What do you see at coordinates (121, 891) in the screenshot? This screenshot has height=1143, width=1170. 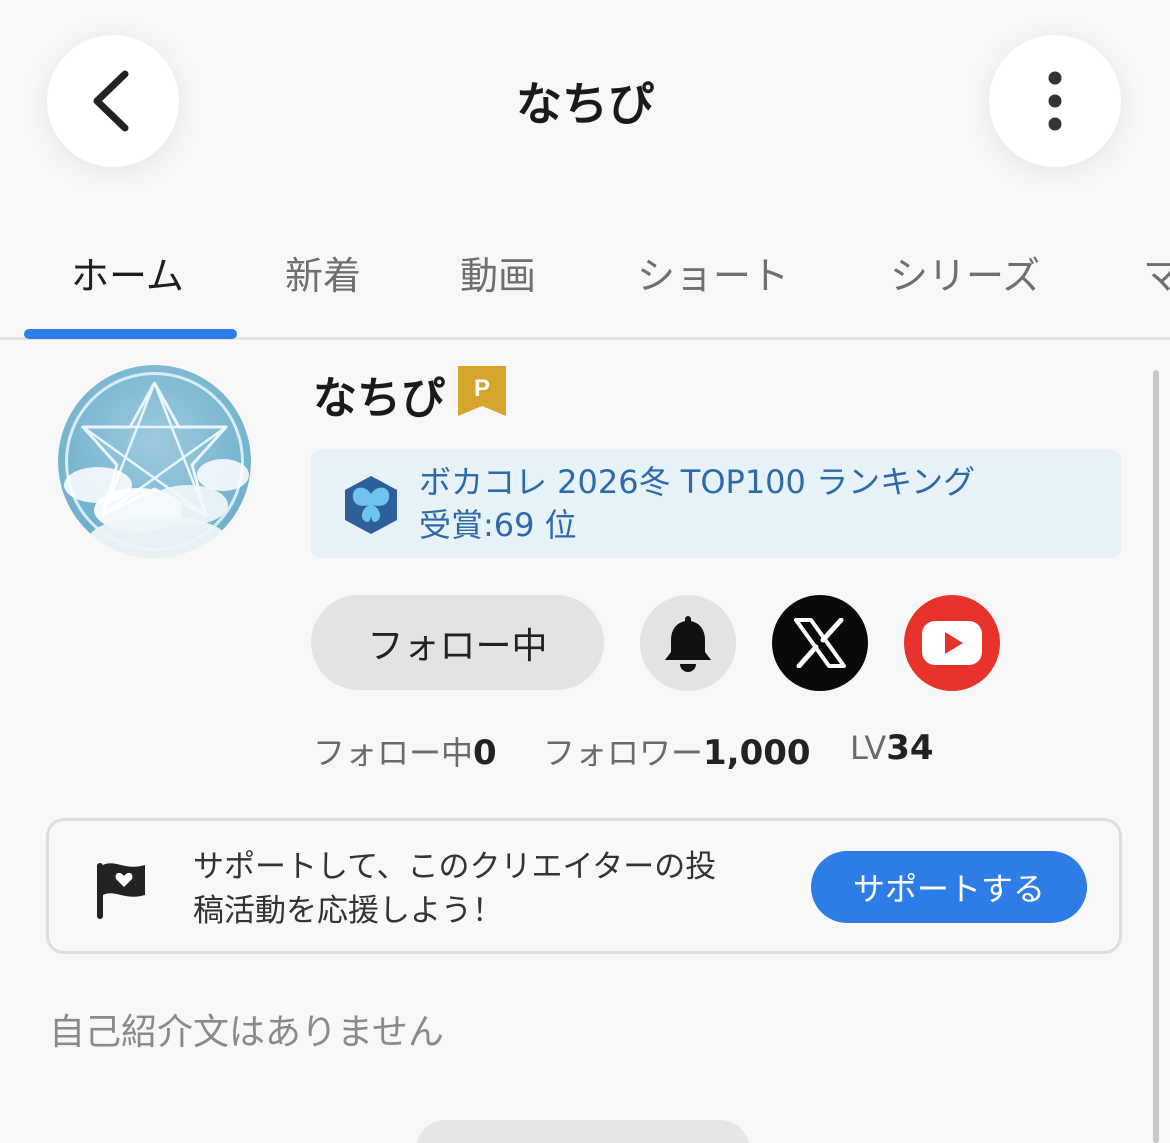 I see `heart-flag-icon` at bounding box center [121, 891].